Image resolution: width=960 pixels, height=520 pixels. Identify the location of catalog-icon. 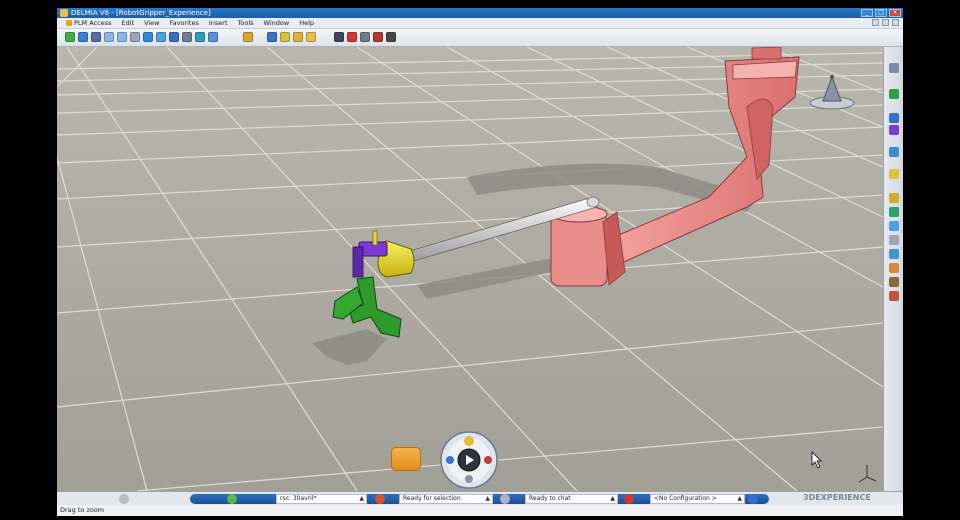
(248, 37).